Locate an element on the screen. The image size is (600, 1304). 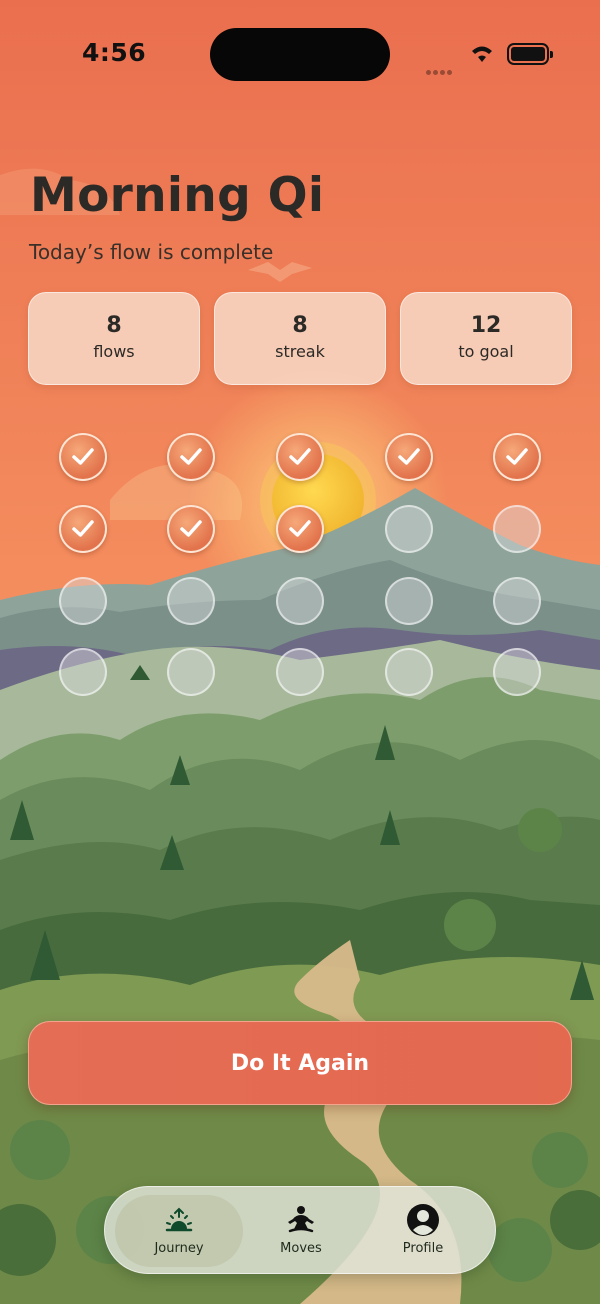
sunrise-icon is located at coordinates (179, 1219).